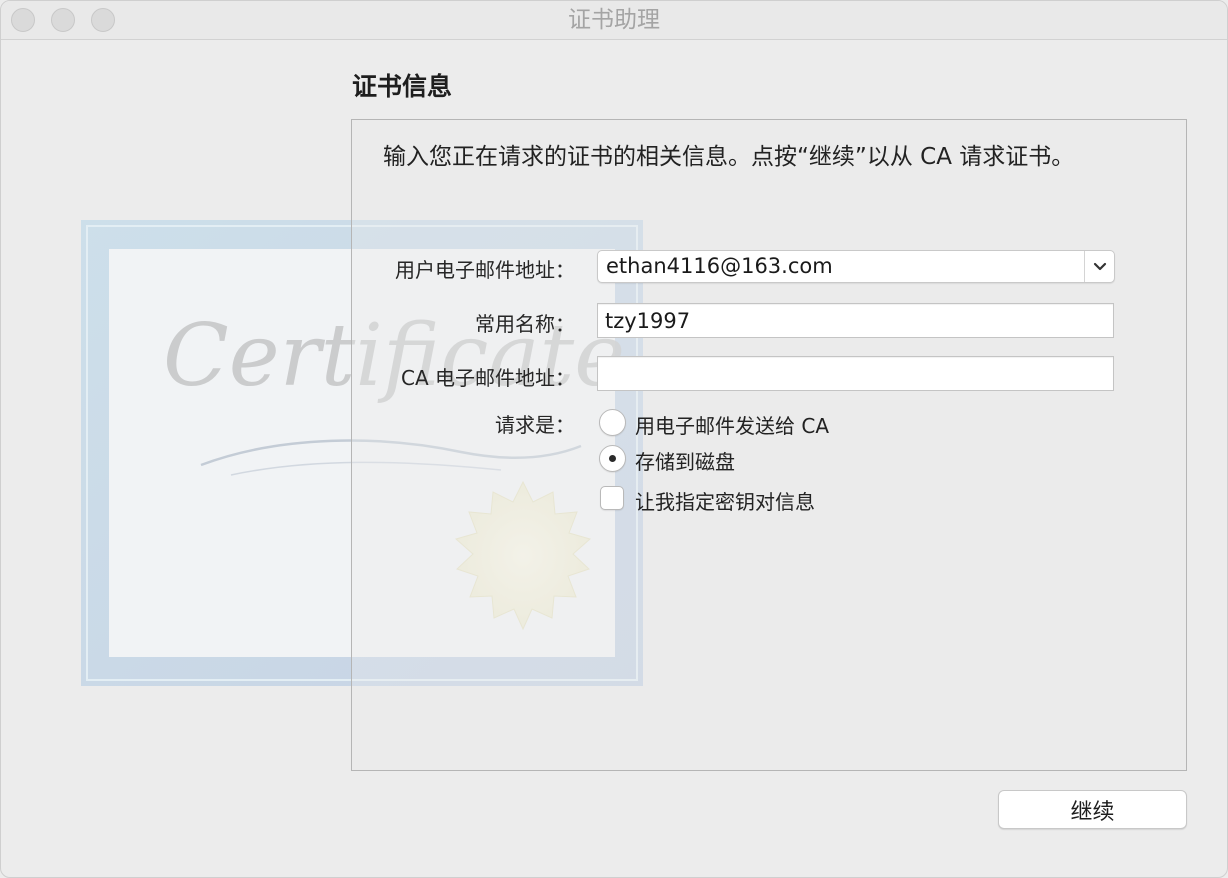 The height and width of the screenshot is (878, 1228). I want to click on specify-keypair-label: 让我指定密钥对信息, so click(725, 500).